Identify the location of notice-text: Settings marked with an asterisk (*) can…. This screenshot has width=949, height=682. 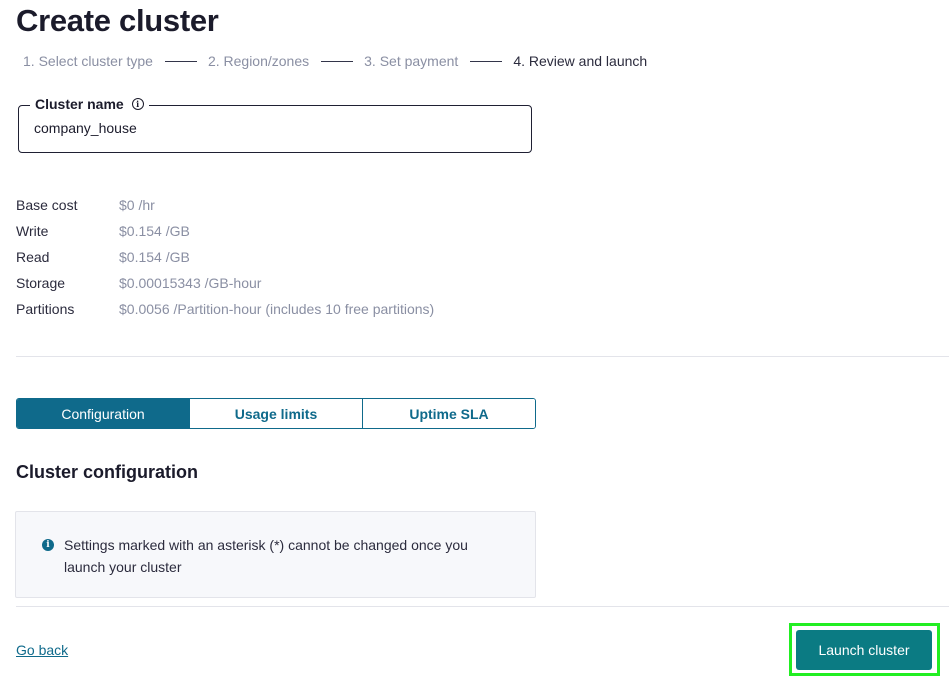
(266, 556).